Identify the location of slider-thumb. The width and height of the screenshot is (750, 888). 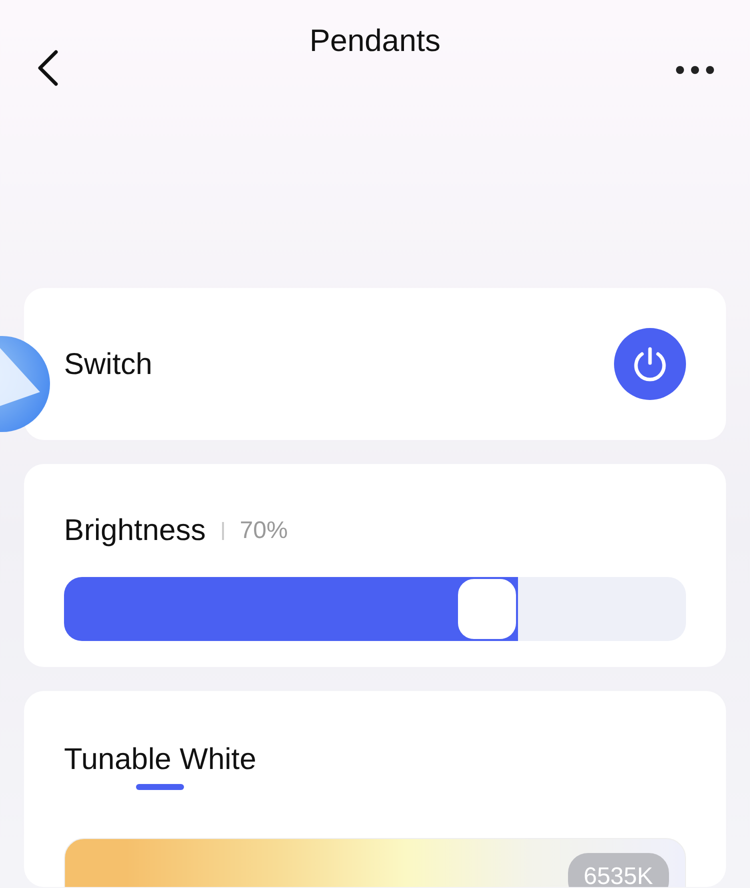
(487, 609).